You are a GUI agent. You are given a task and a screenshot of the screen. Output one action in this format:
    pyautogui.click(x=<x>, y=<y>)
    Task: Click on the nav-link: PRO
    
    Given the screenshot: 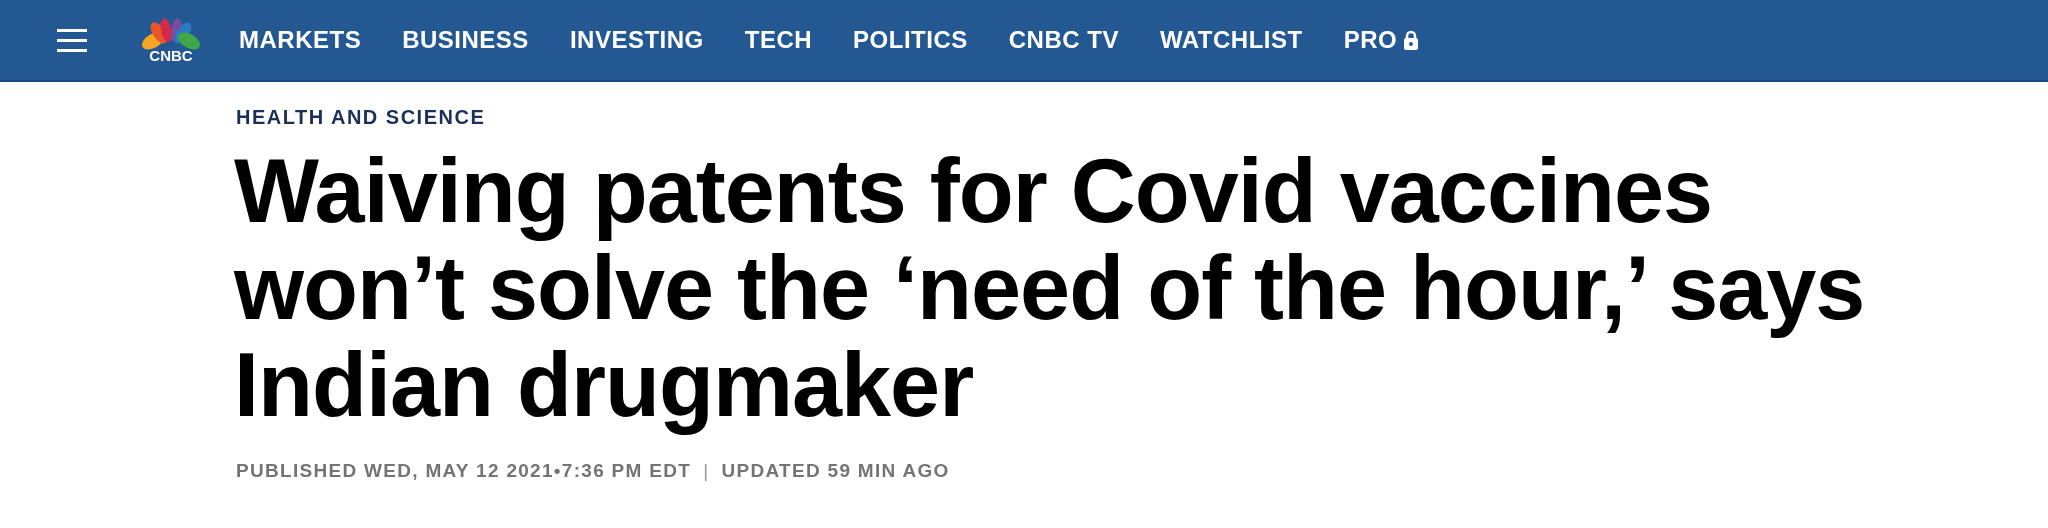 What is the action you would take?
    pyautogui.click(x=1381, y=40)
    